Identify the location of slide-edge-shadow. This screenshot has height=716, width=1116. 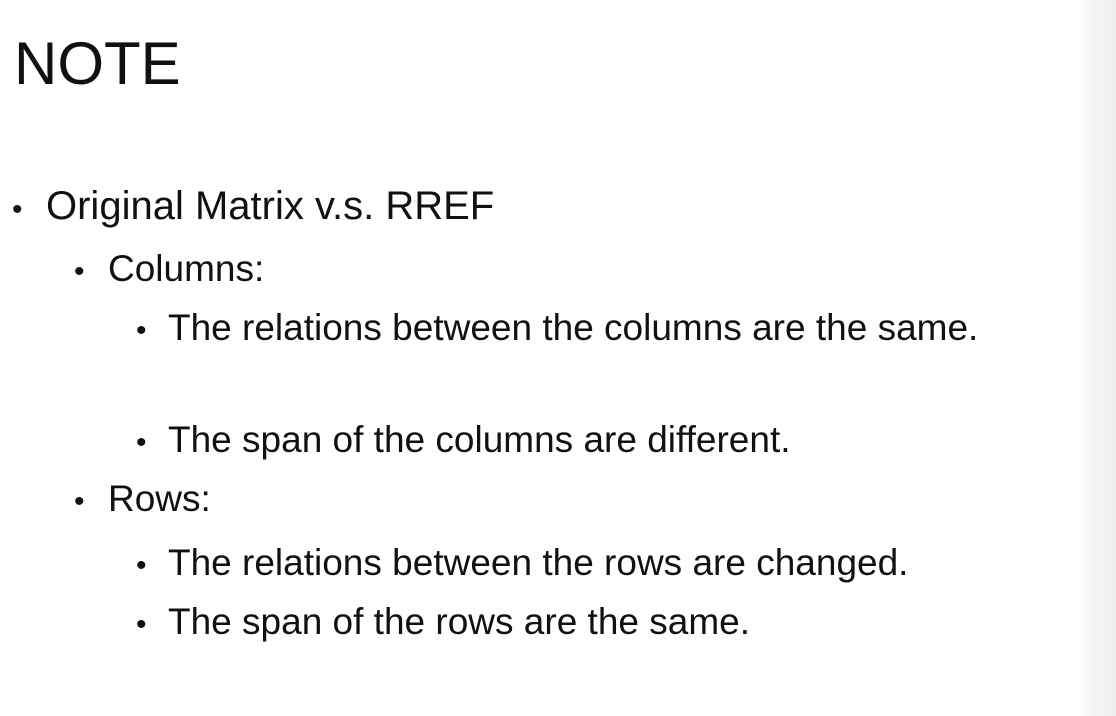
(1098, 358).